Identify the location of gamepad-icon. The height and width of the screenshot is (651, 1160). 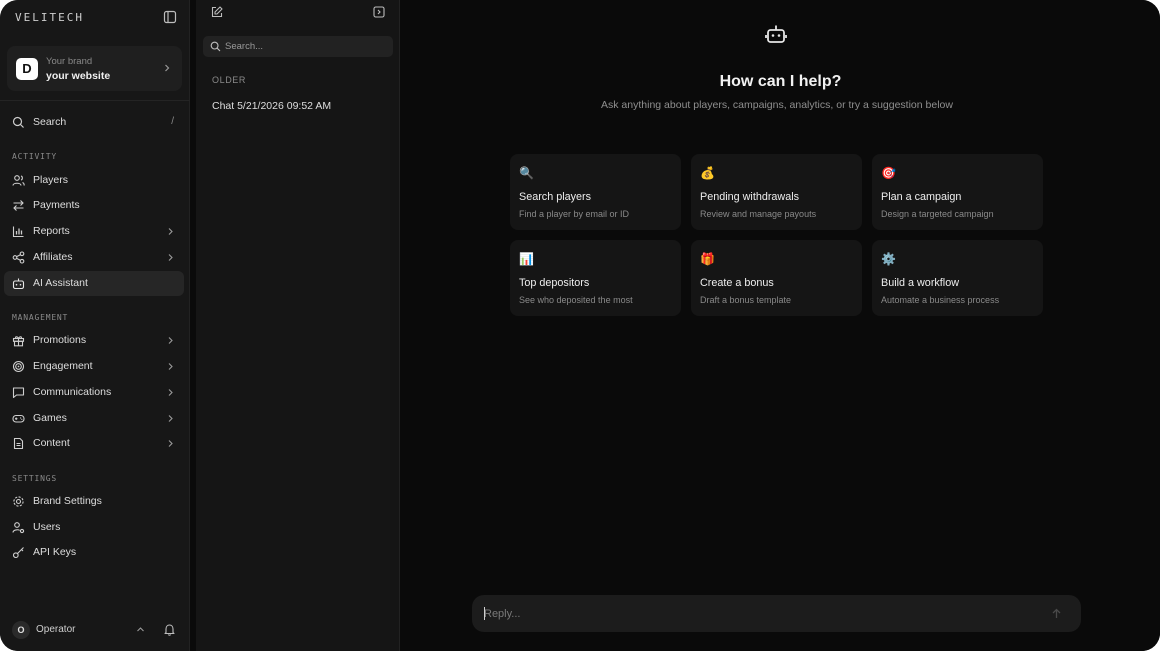
(18, 418).